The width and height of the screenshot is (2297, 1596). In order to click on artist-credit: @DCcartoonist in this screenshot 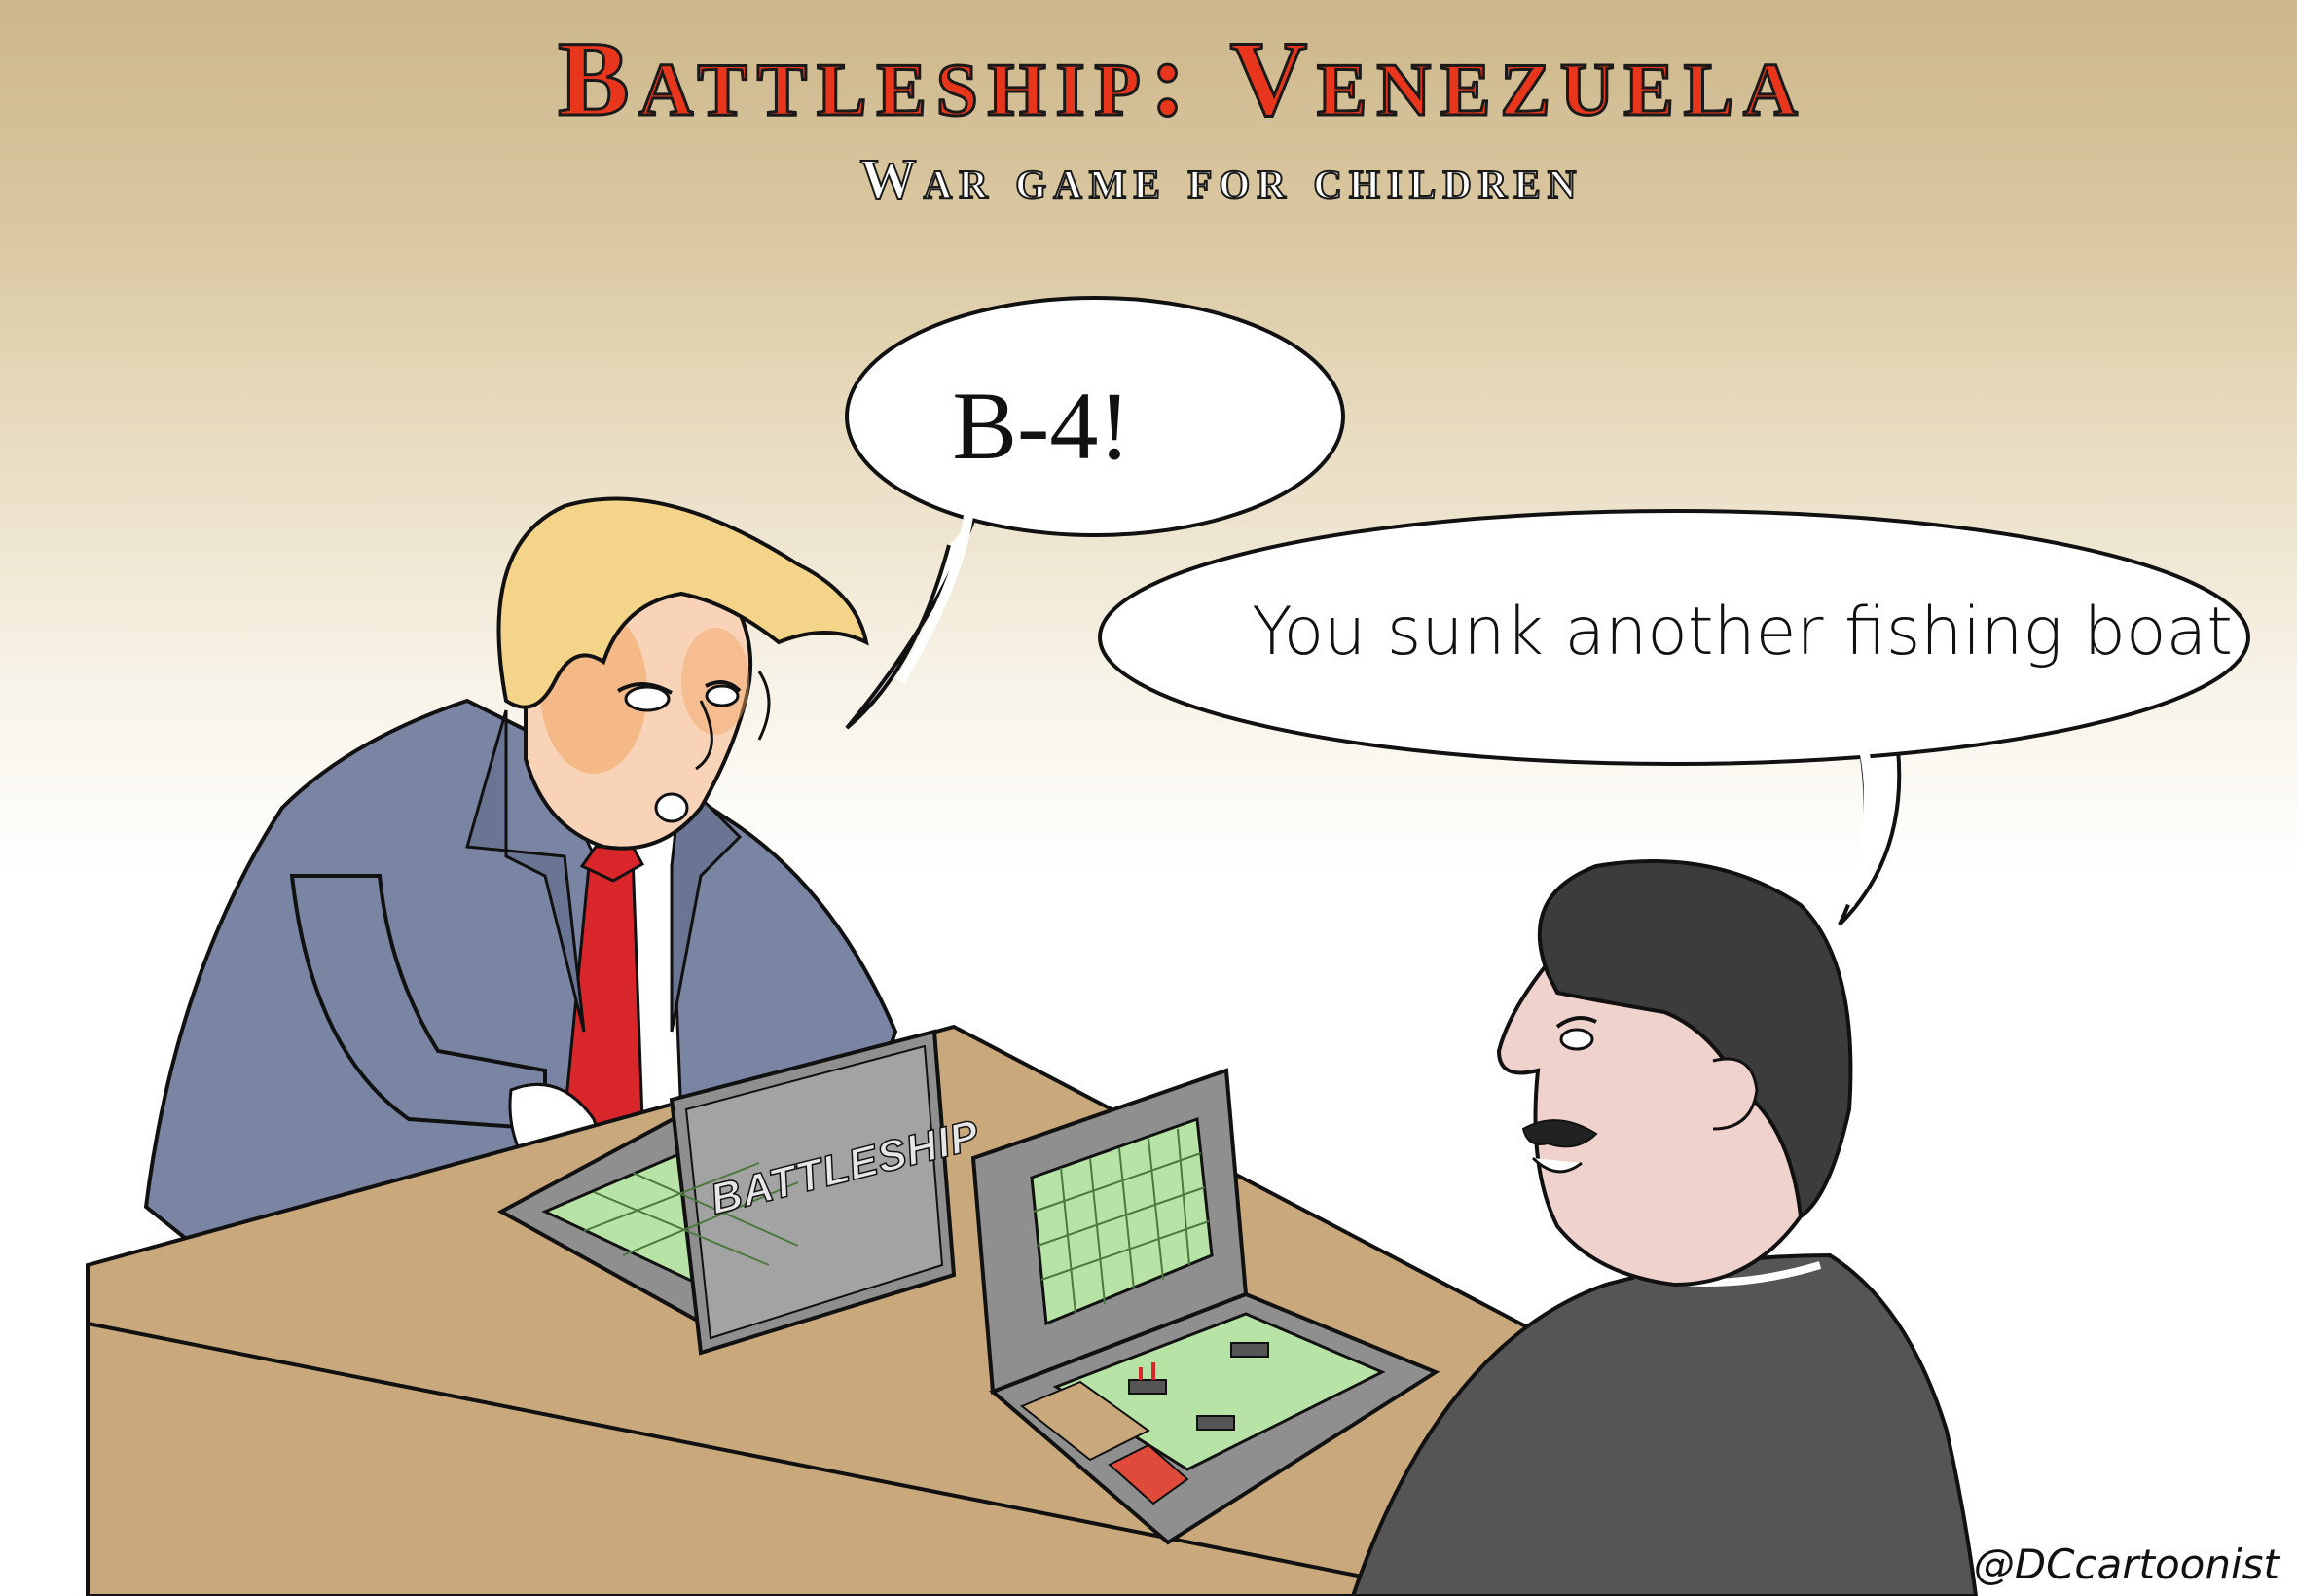, I will do `click(2126, 1564)`.